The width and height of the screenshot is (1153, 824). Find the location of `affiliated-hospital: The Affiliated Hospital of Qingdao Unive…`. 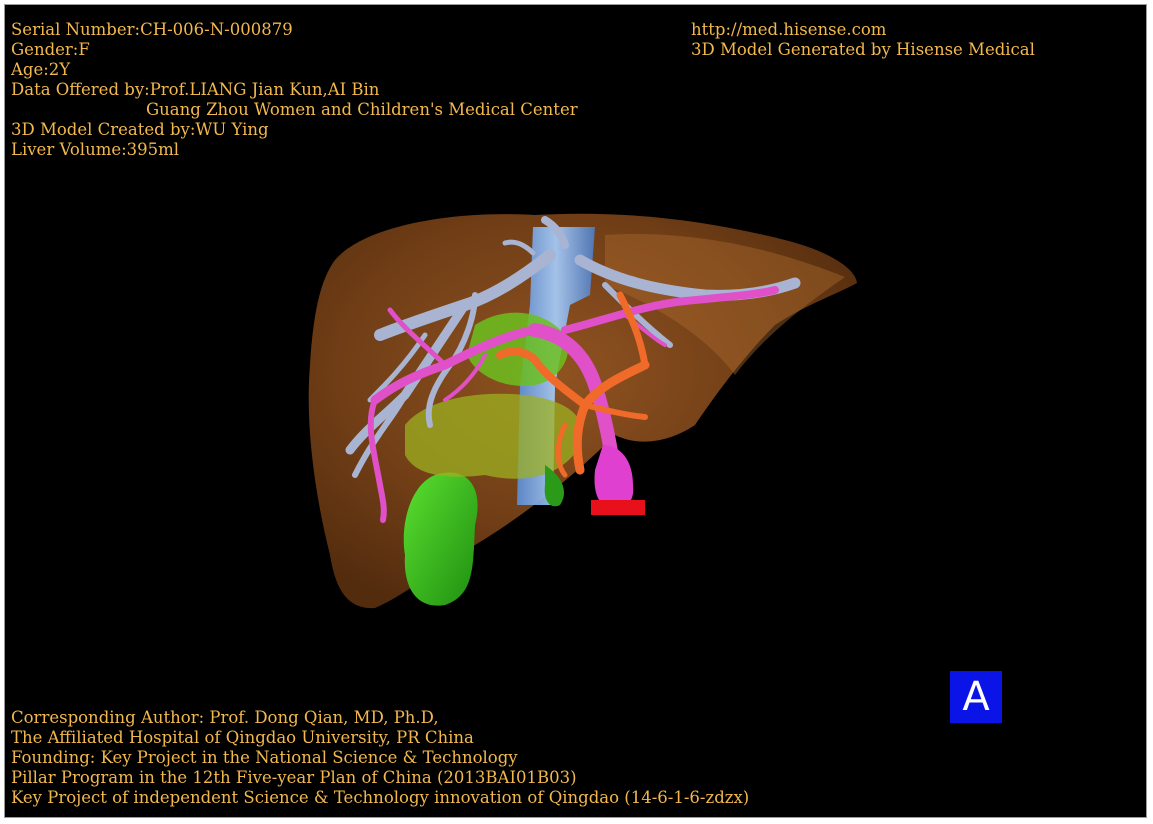

affiliated-hospital: The Affiliated Hospital of Qingdao Unive… is located at coordinates (242, 737).